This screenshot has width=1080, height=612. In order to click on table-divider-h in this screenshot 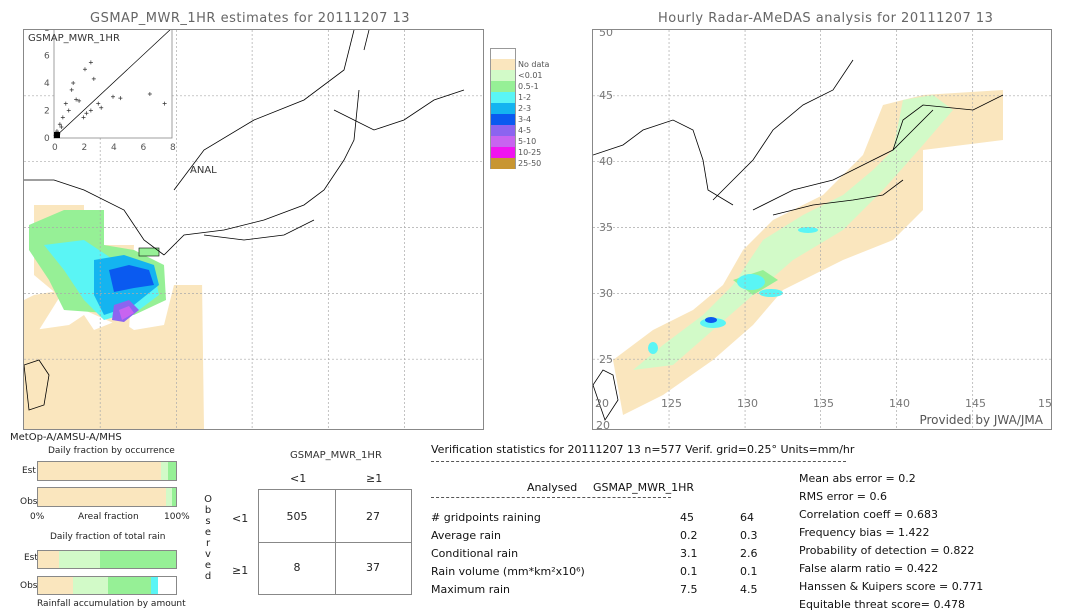, I will do `click(335, 542)`.